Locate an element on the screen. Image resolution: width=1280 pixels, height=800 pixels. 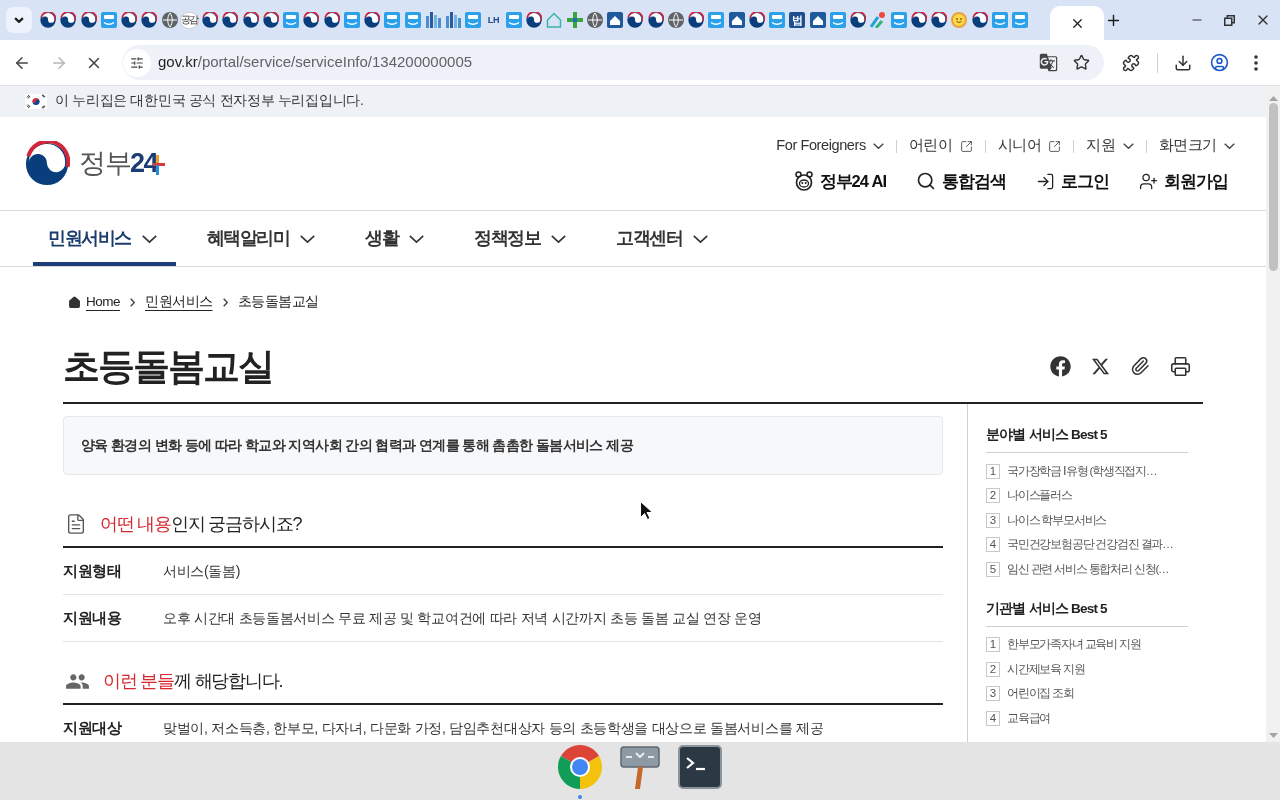
nav-menu-item: 고객센터 is located at coordinates (664, 238).